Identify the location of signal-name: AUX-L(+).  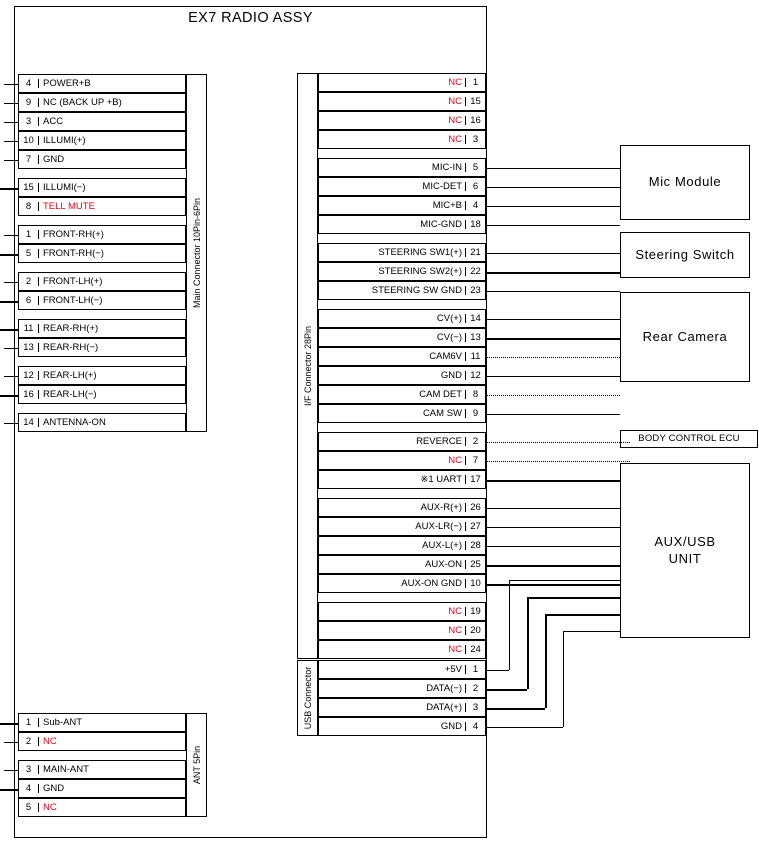
(442, 545).